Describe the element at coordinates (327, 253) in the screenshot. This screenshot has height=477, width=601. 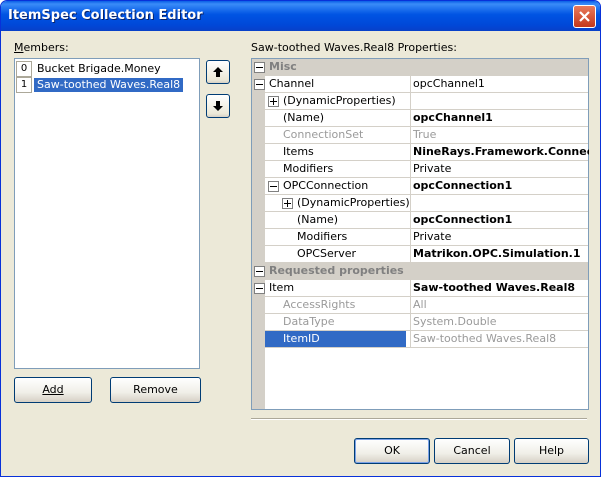
I see `property-name: OPCServer` at that location.